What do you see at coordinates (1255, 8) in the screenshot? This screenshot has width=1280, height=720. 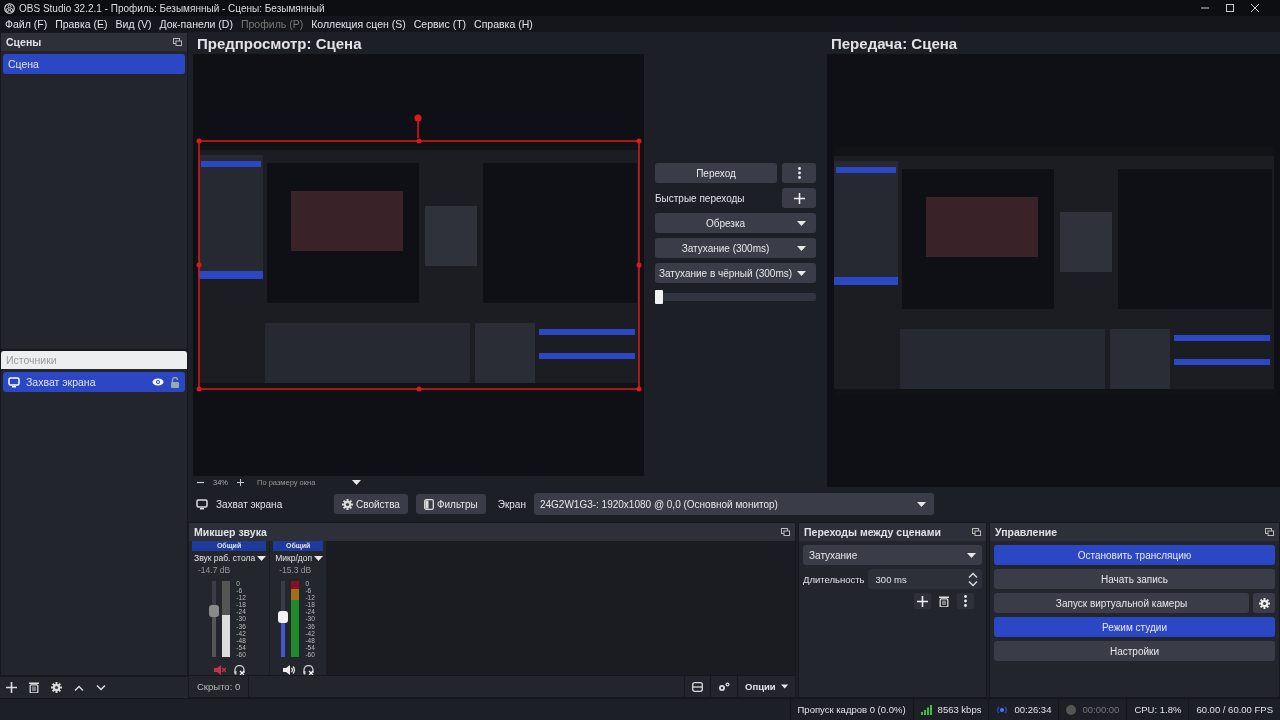 I see `close-icon` at bounding box center [1255, 8].